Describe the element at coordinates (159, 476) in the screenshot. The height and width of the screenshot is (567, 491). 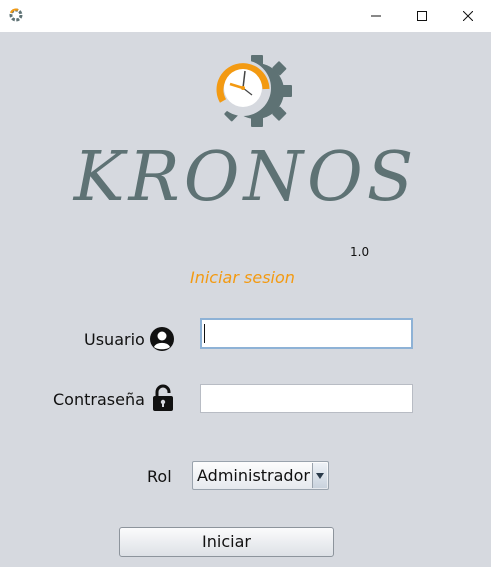
I see `role-label: Rol` at that location.